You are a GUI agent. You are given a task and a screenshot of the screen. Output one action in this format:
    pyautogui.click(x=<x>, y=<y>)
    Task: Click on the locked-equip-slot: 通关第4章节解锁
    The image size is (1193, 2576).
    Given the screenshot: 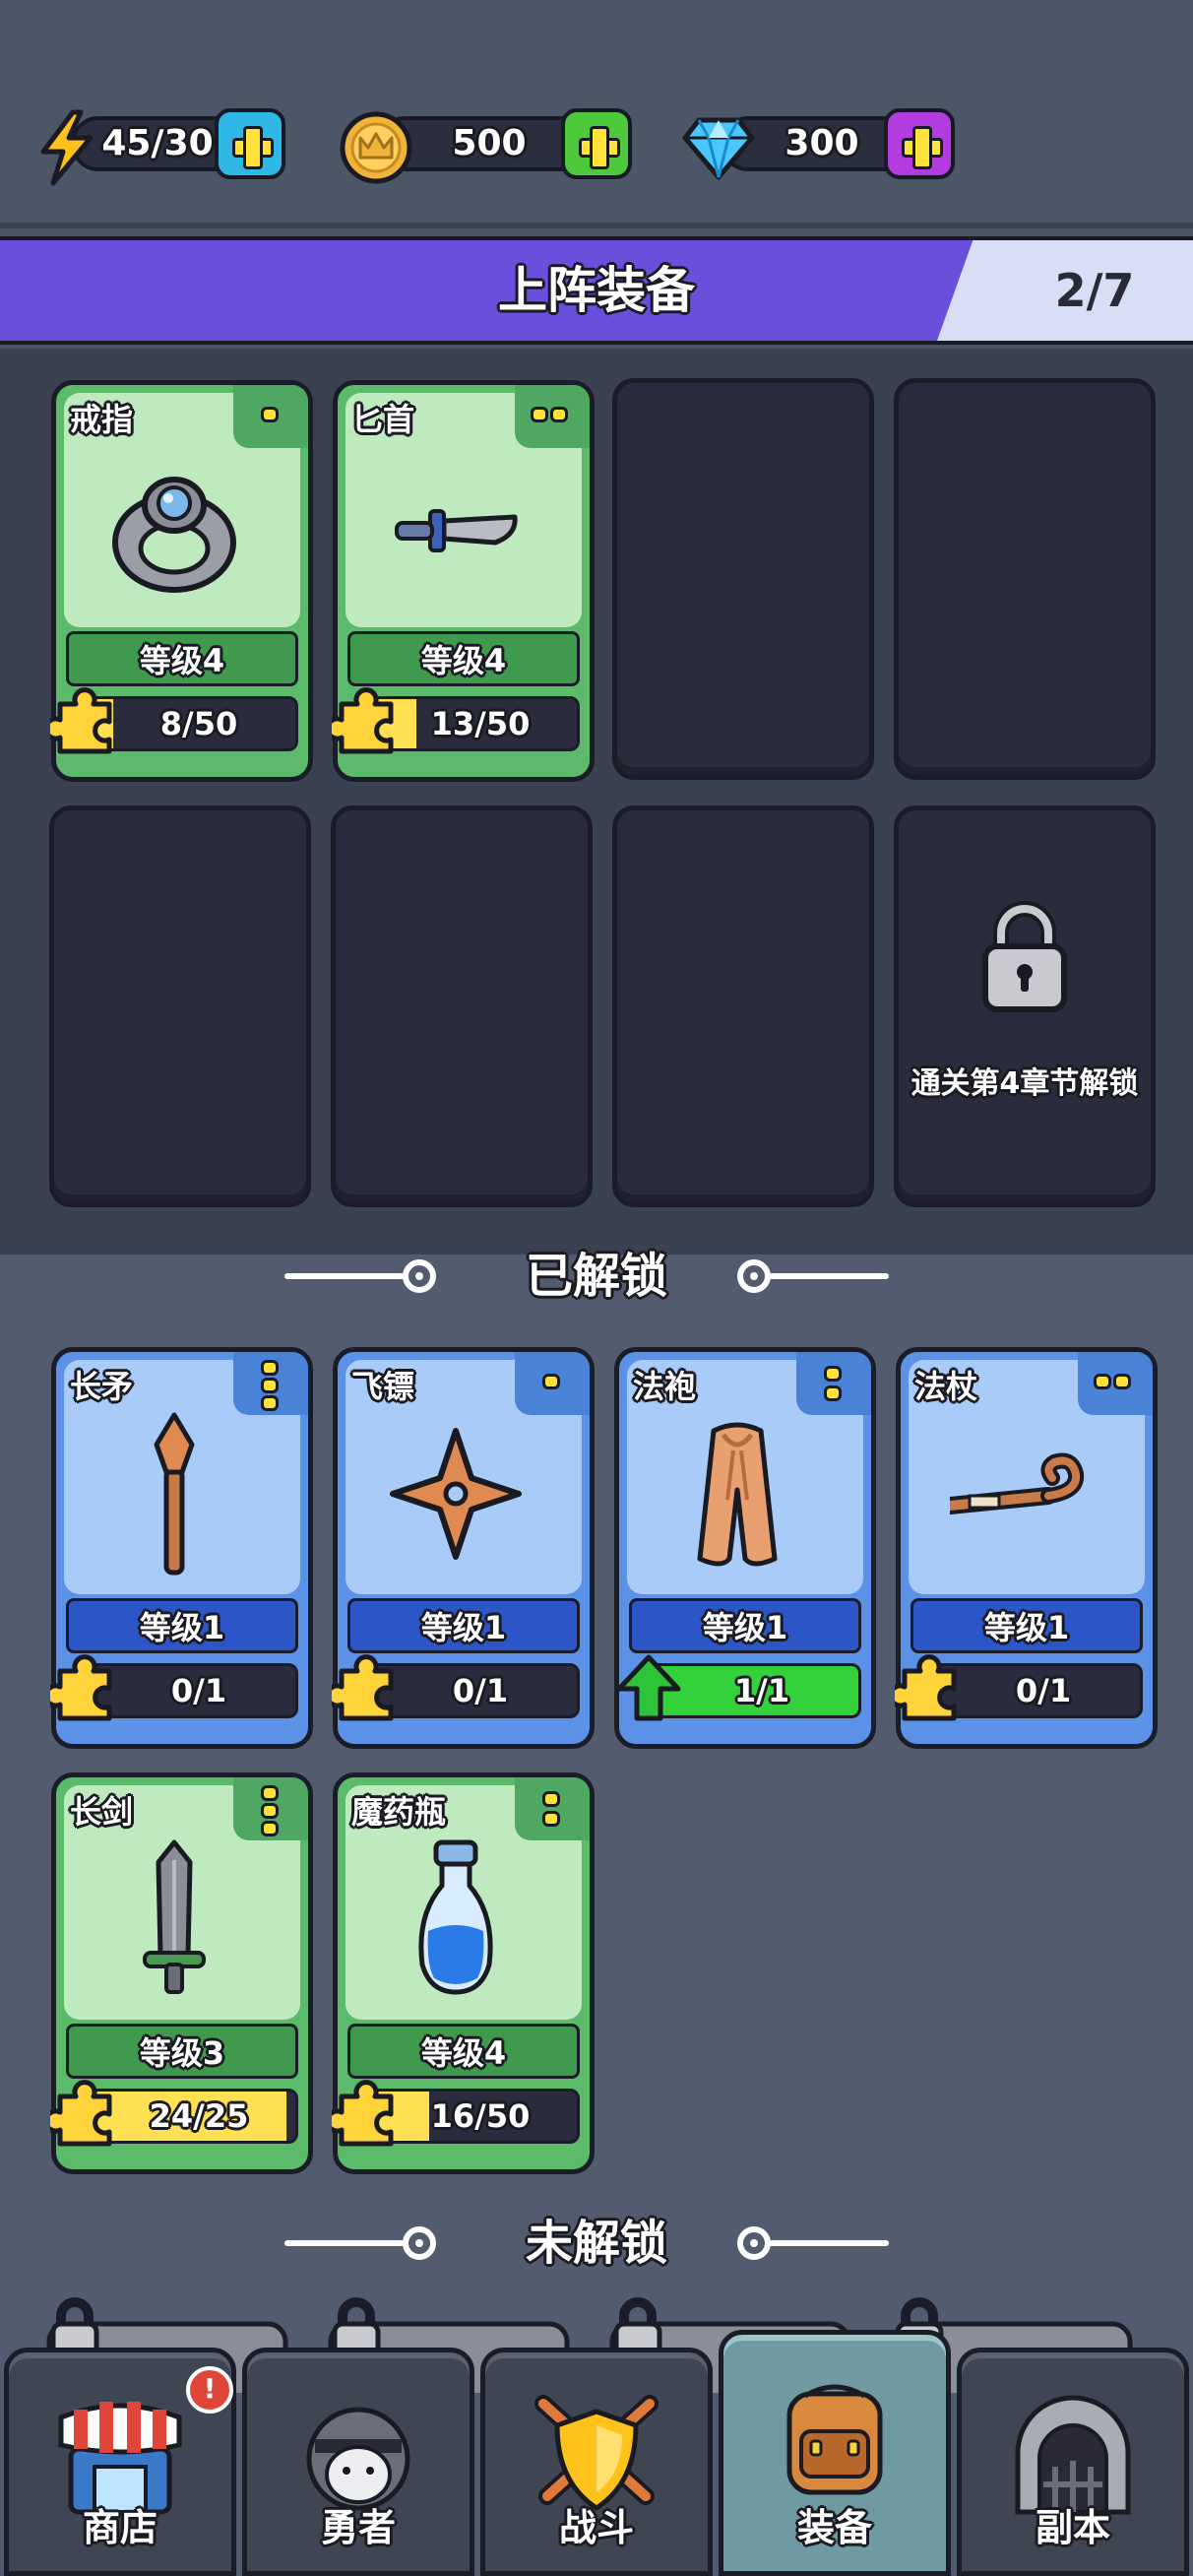 What is the action you would take?
    pyautogui.click(x=1025, y=1006)
    